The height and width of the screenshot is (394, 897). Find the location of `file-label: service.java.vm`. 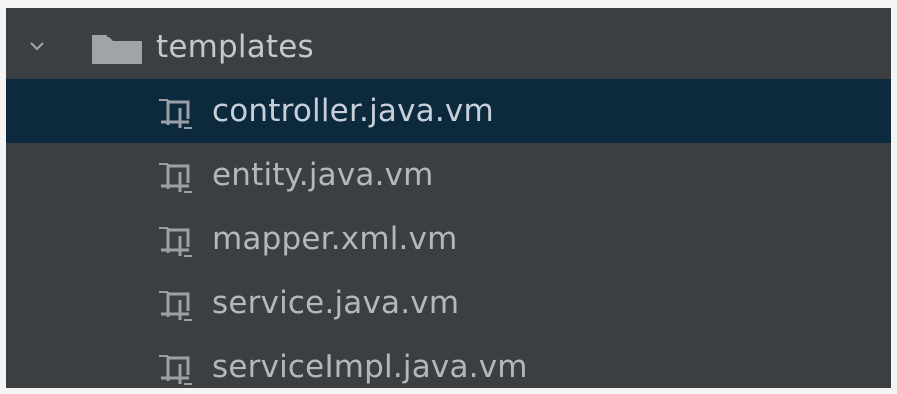

file-label: service.java.vm is located at coordinates (336, 303).